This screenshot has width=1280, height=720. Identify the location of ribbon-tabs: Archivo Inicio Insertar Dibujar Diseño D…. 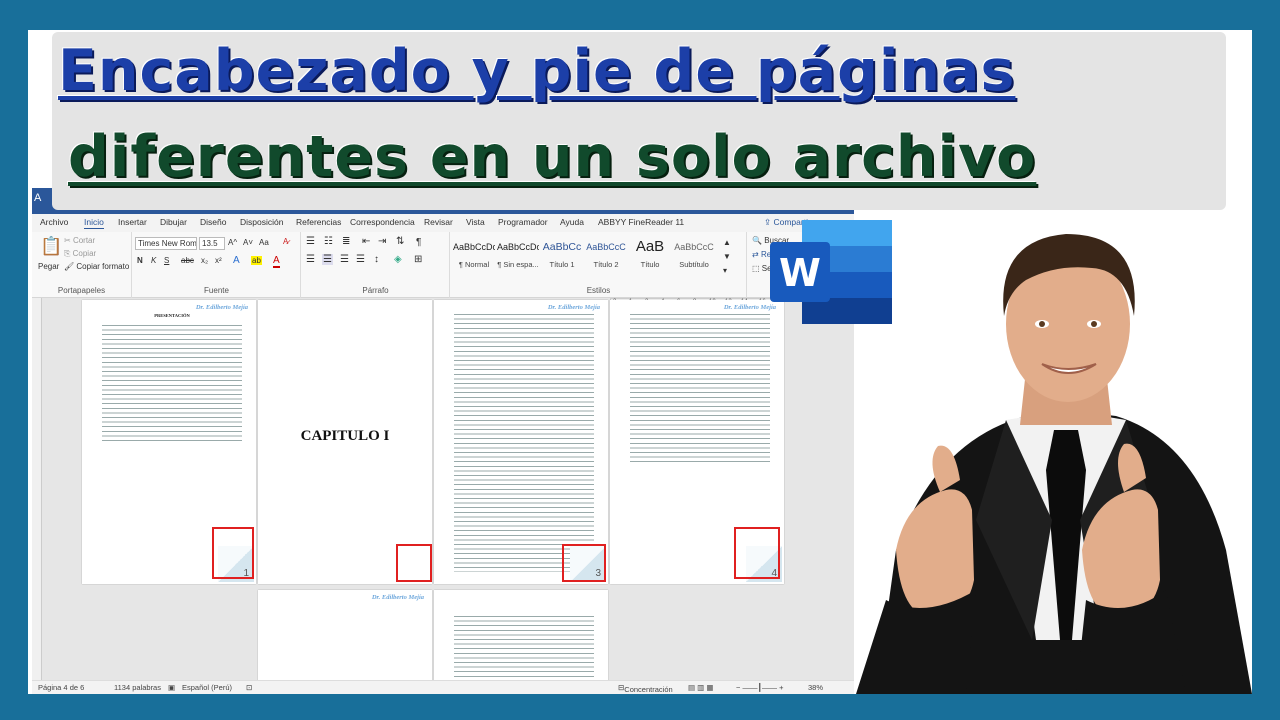
(443, 223).